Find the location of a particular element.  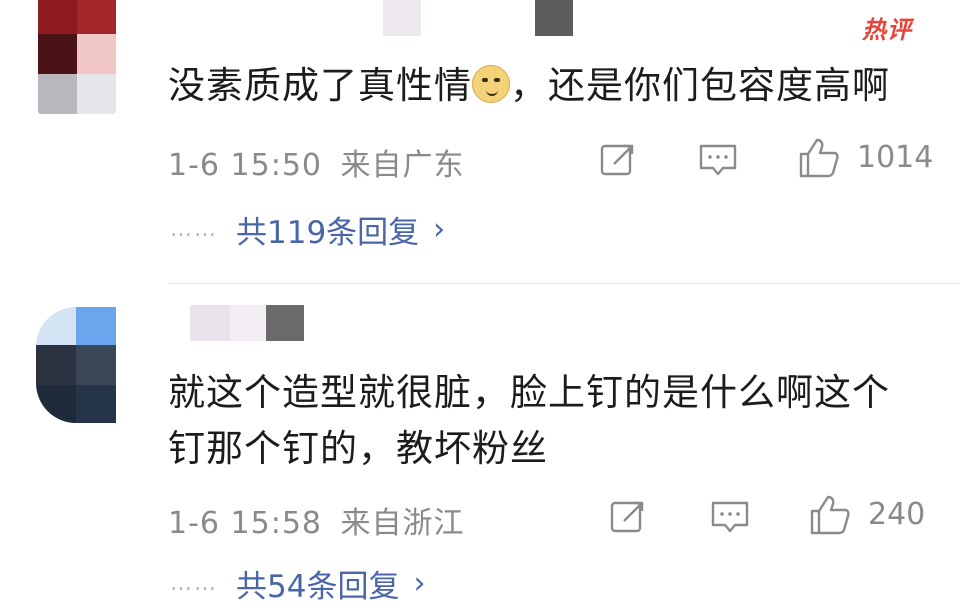

doge-emoji-icon is located at coordinates (491, 84).